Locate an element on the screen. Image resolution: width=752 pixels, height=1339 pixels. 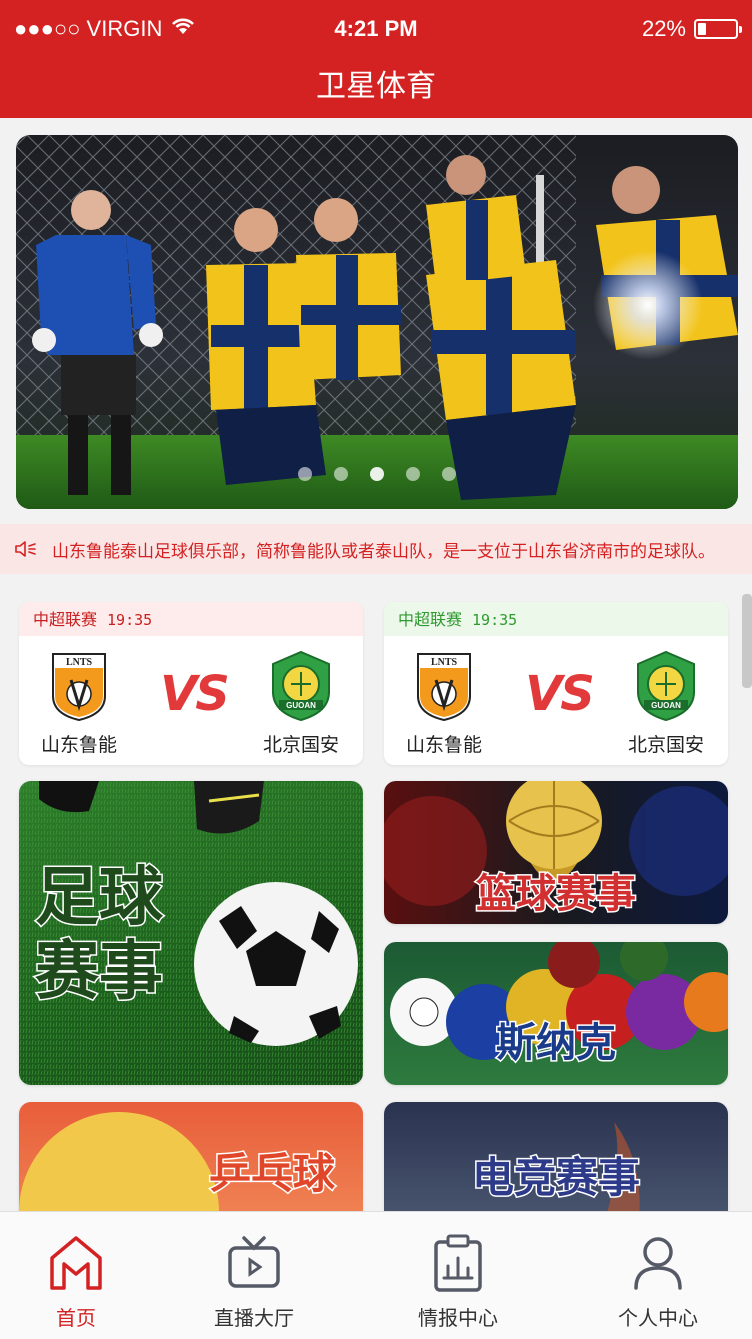
basketball-category-tile: 篮球赛事 is located at coordinates (556, 852).